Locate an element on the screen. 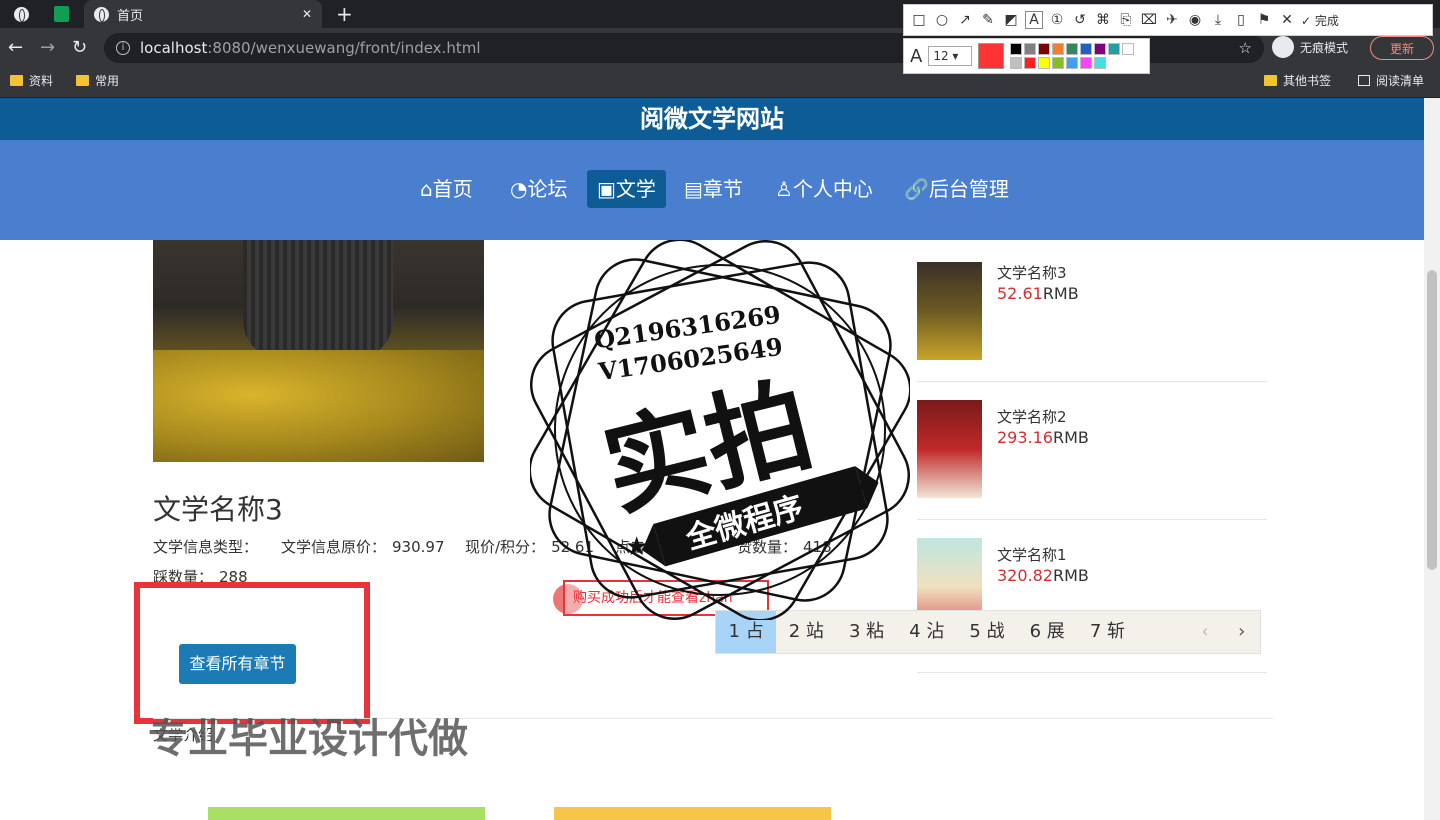 The image size is (1440, 820). related-item: 文学名称3 52.61RMB is located at coordinates (1092, 322).